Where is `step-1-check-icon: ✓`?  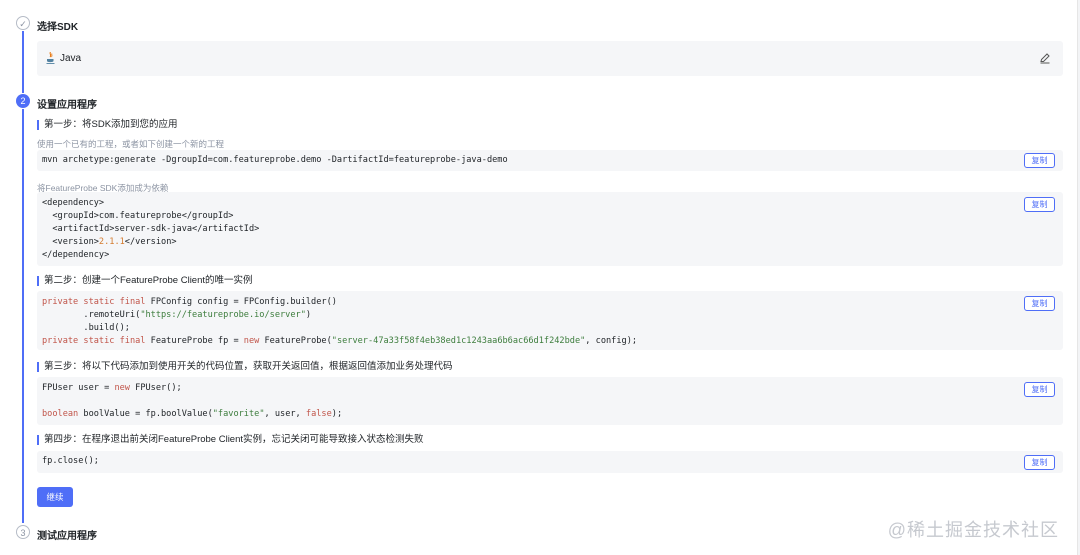 step-1-check-icon: ✓ is located at coordinates (23, 23).